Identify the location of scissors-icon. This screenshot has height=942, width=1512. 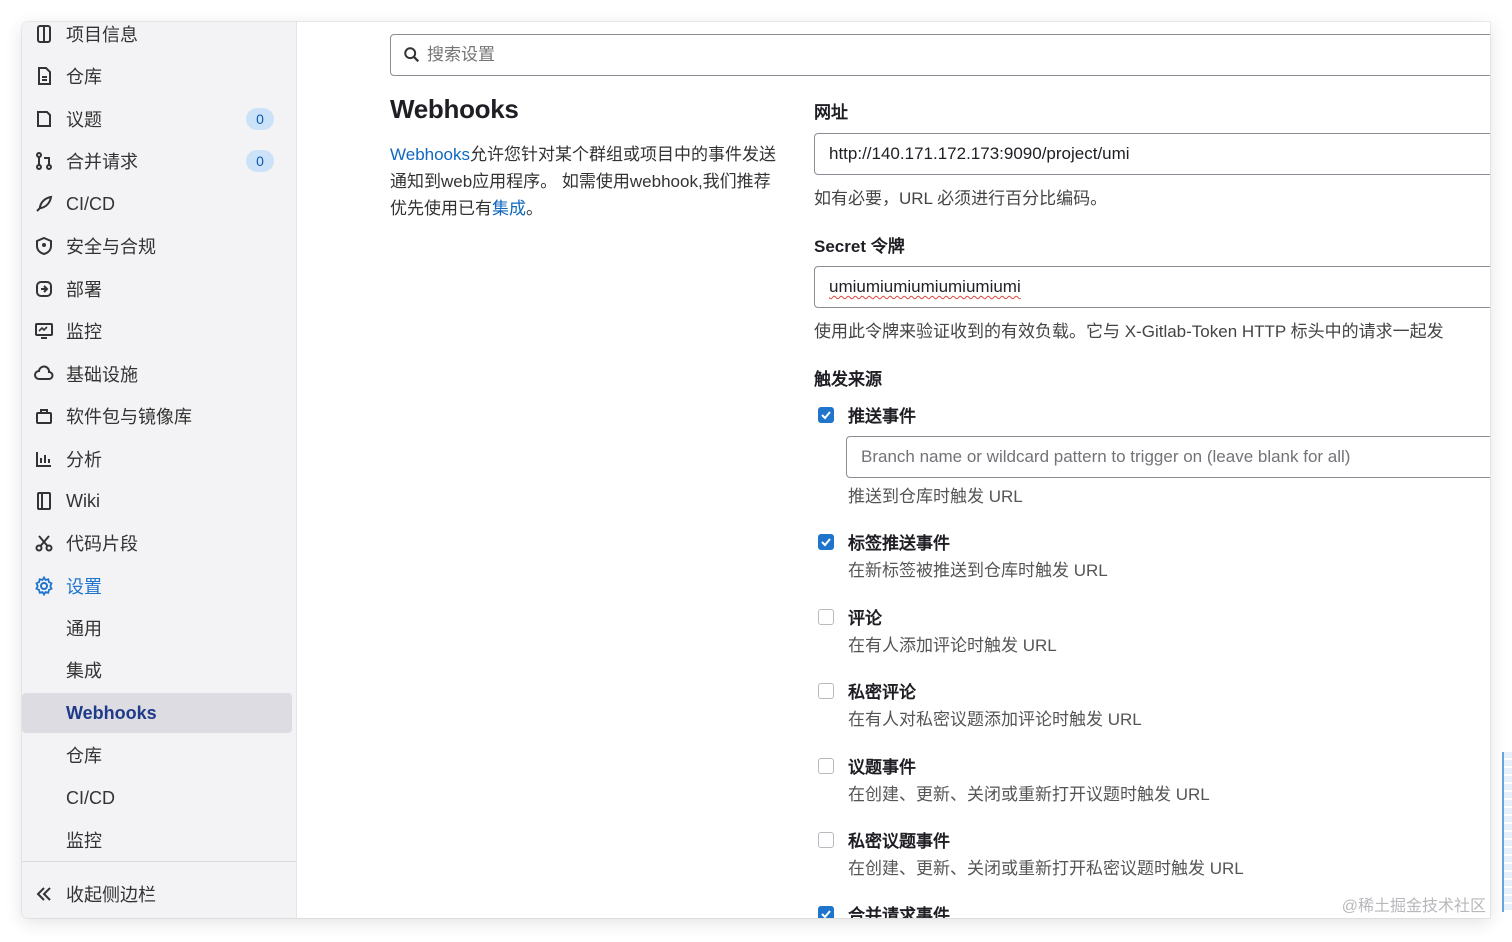
(44, 543).